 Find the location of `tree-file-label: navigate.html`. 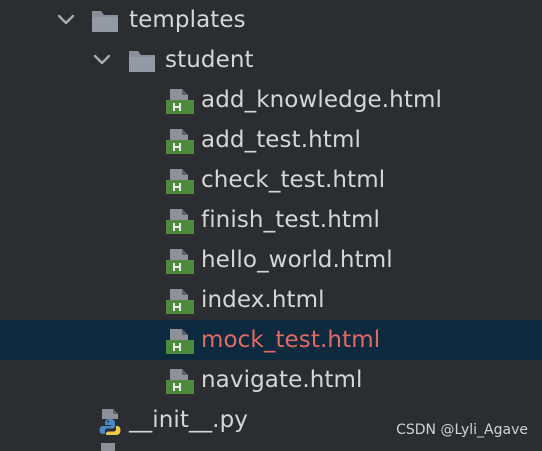

tree-file-label: navigate.html is located at coordinates (282, 380).